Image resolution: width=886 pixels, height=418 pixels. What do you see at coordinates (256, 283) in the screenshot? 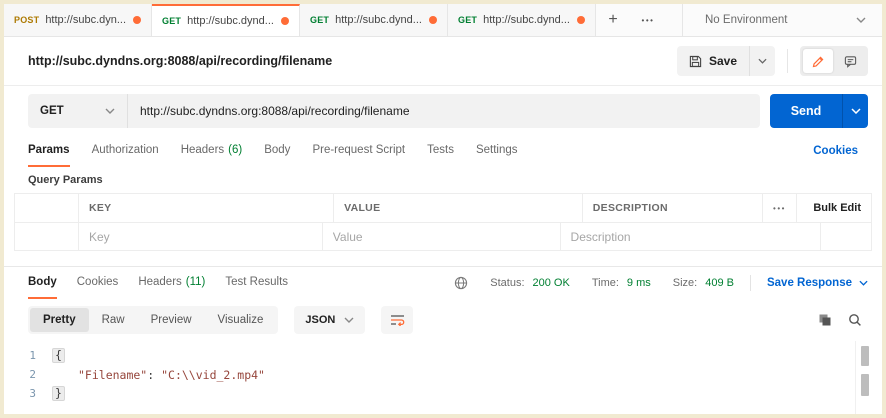
I see `response-tab-test-results: Test Results` at bounding box center [256, 283].